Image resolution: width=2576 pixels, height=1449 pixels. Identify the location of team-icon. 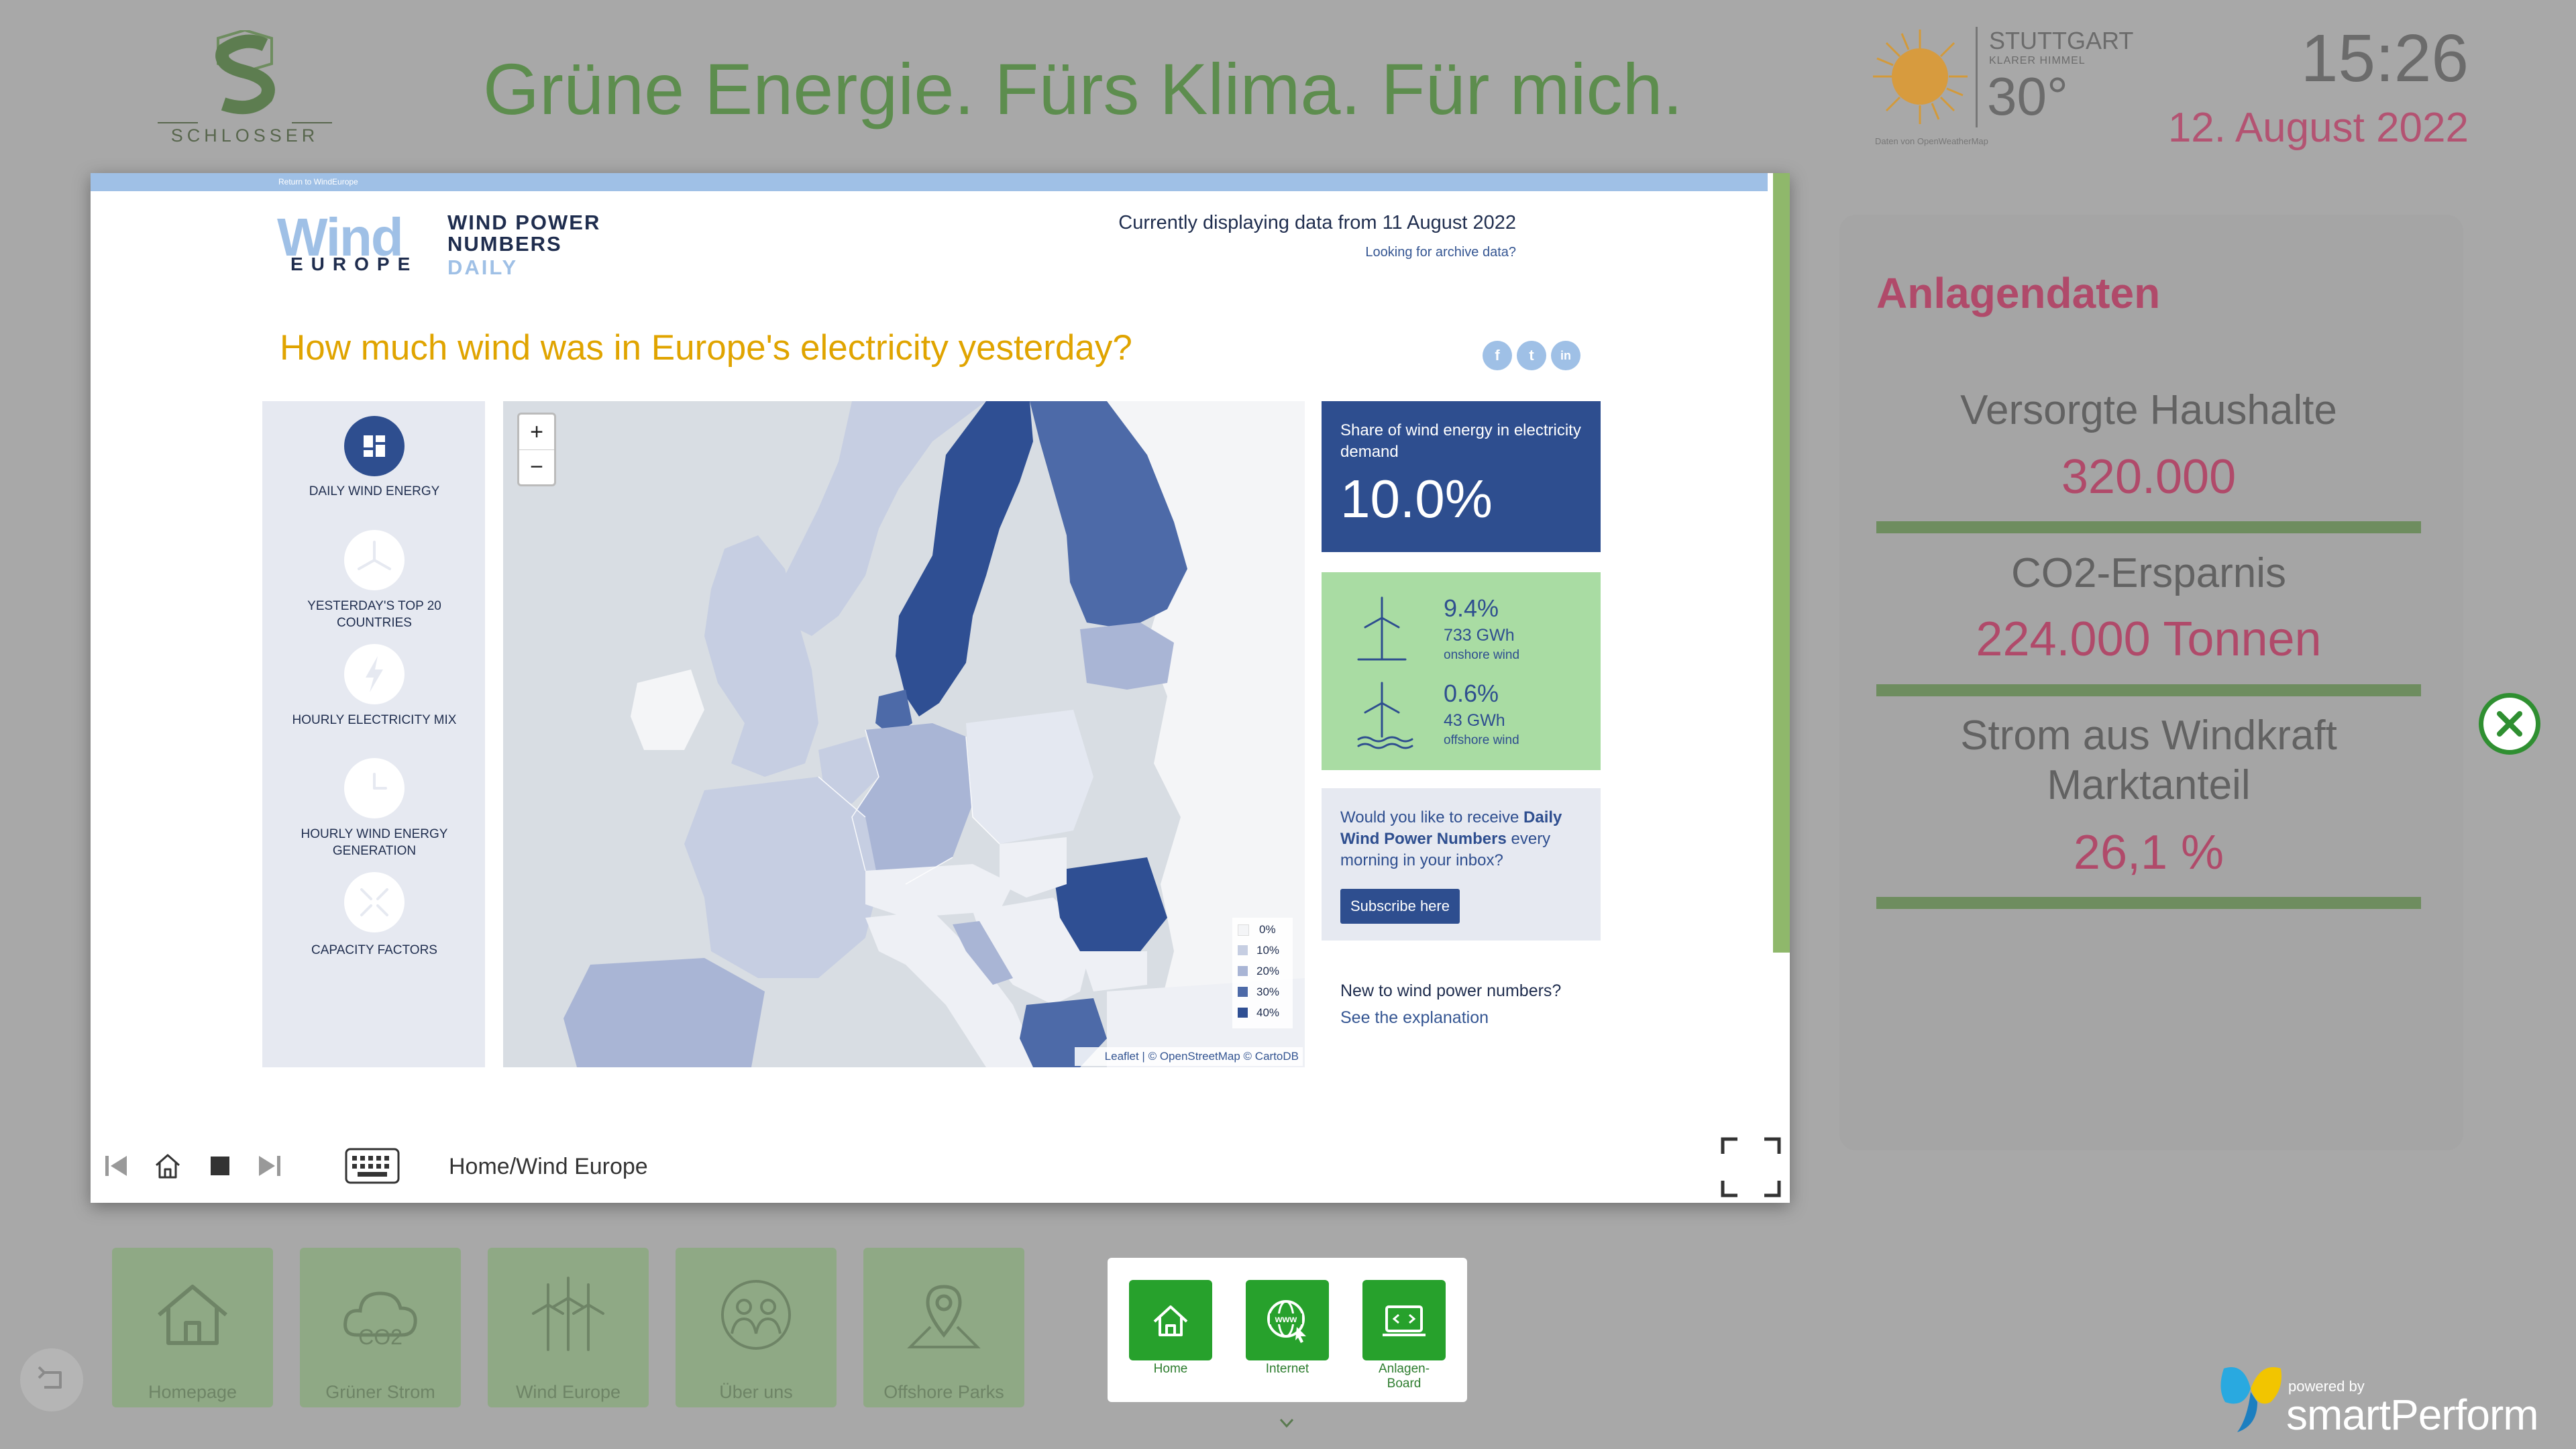
(756, 1315).